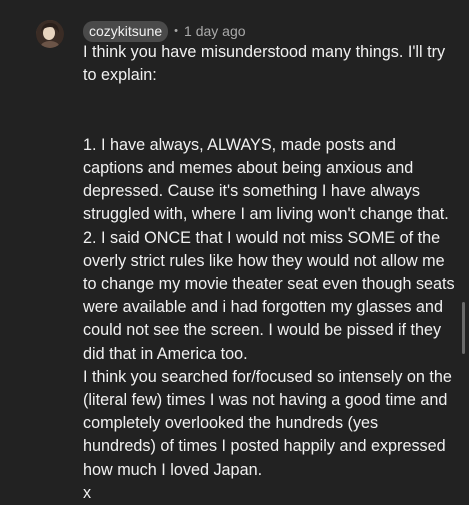 The height and width of the screenshot is (505, 469). What do you see at coordinates (126, 31) in the screenshot?
I see `username-chip: cozykitsune` at bounding box center [126, 31].